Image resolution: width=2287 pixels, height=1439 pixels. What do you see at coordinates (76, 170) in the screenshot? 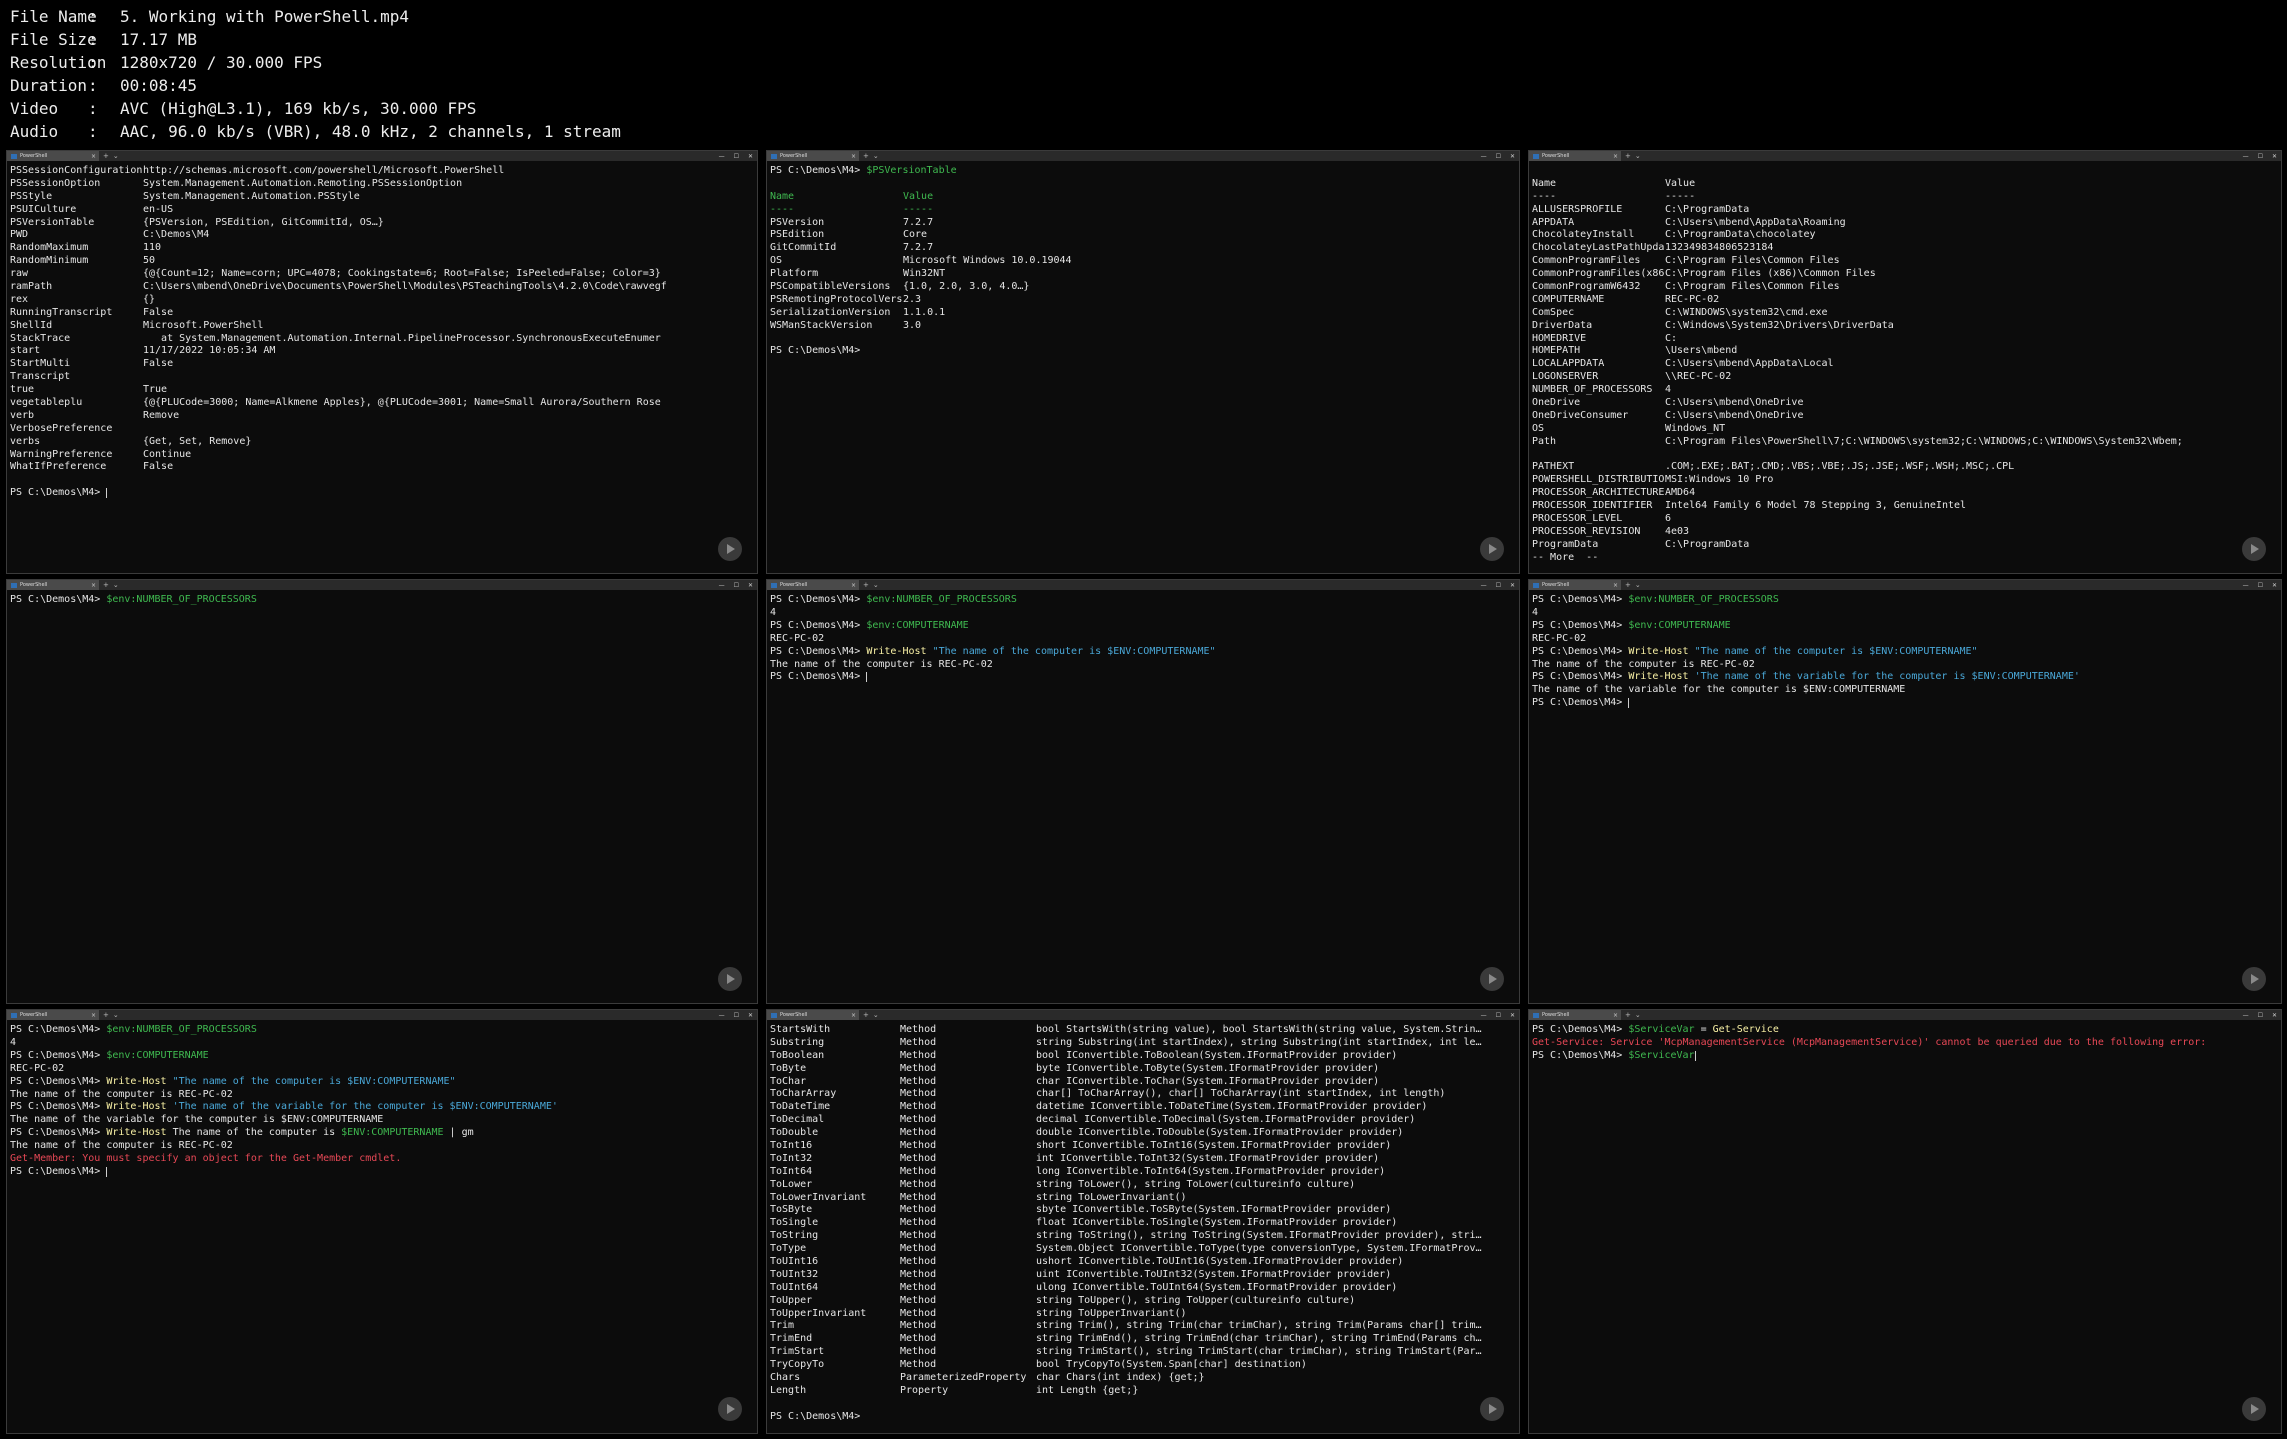
I see `property-name: PSSessionConfigurationName` at bounding box center [76, 170].